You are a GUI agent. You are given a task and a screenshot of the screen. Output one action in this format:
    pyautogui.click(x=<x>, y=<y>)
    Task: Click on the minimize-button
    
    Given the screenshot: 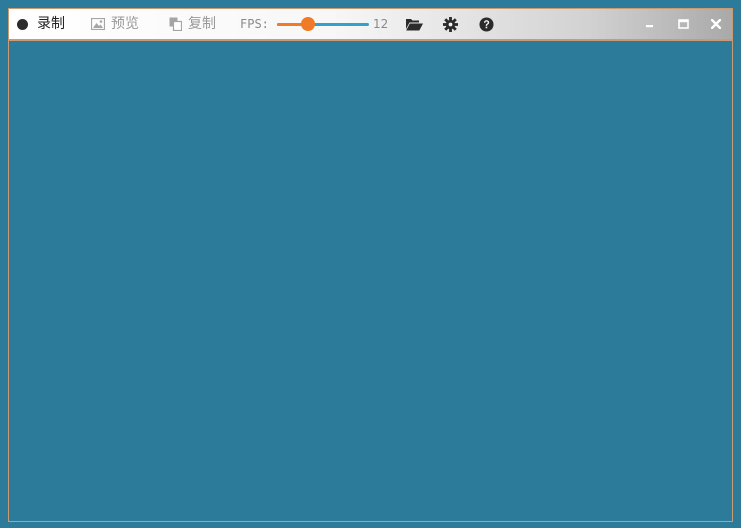 What is the action you would take?
    pyautogui.click(x=650, y=24)
    